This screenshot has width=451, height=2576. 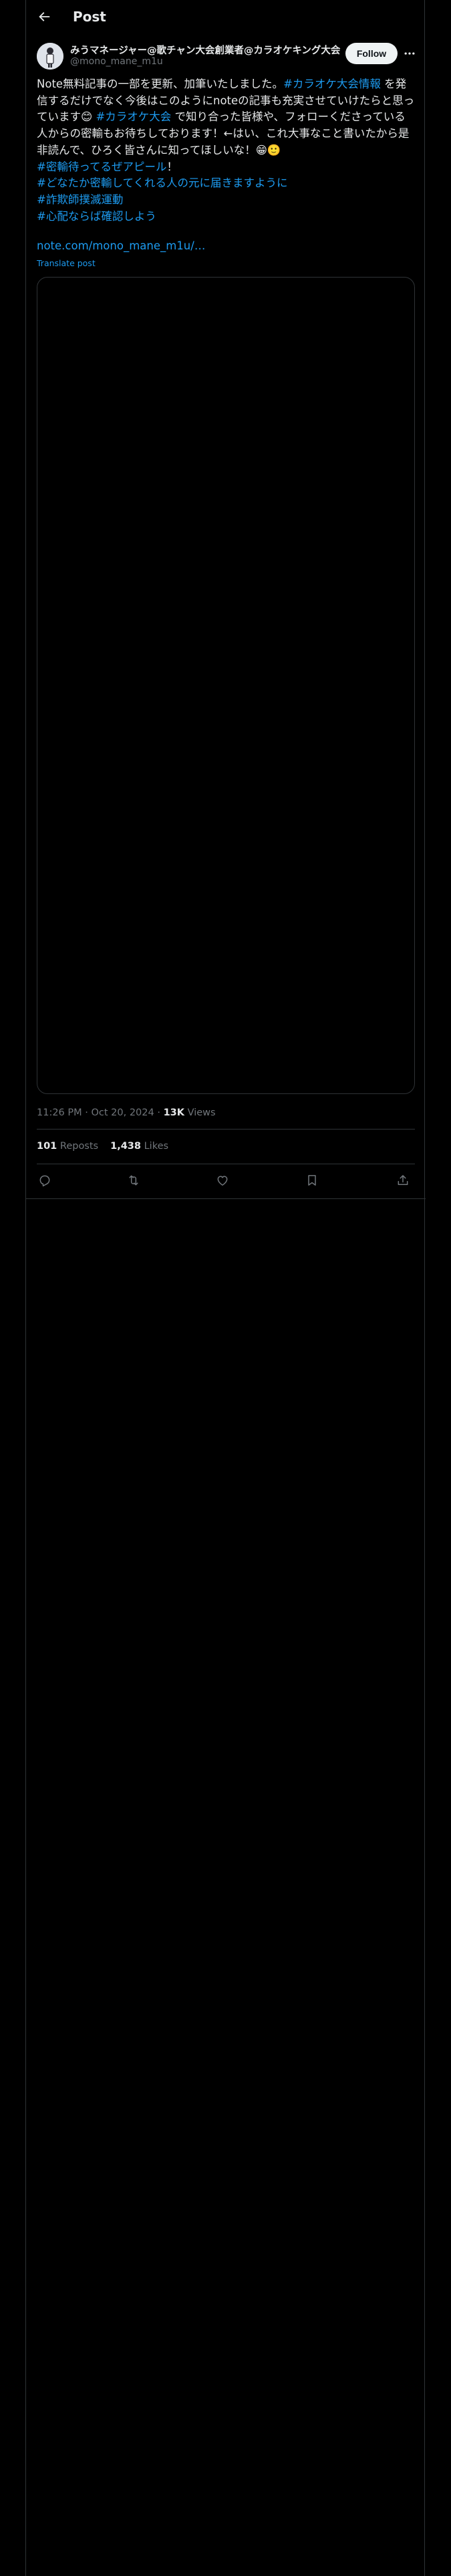 I want to click on page-title: Post, so click(x=89, y=17).